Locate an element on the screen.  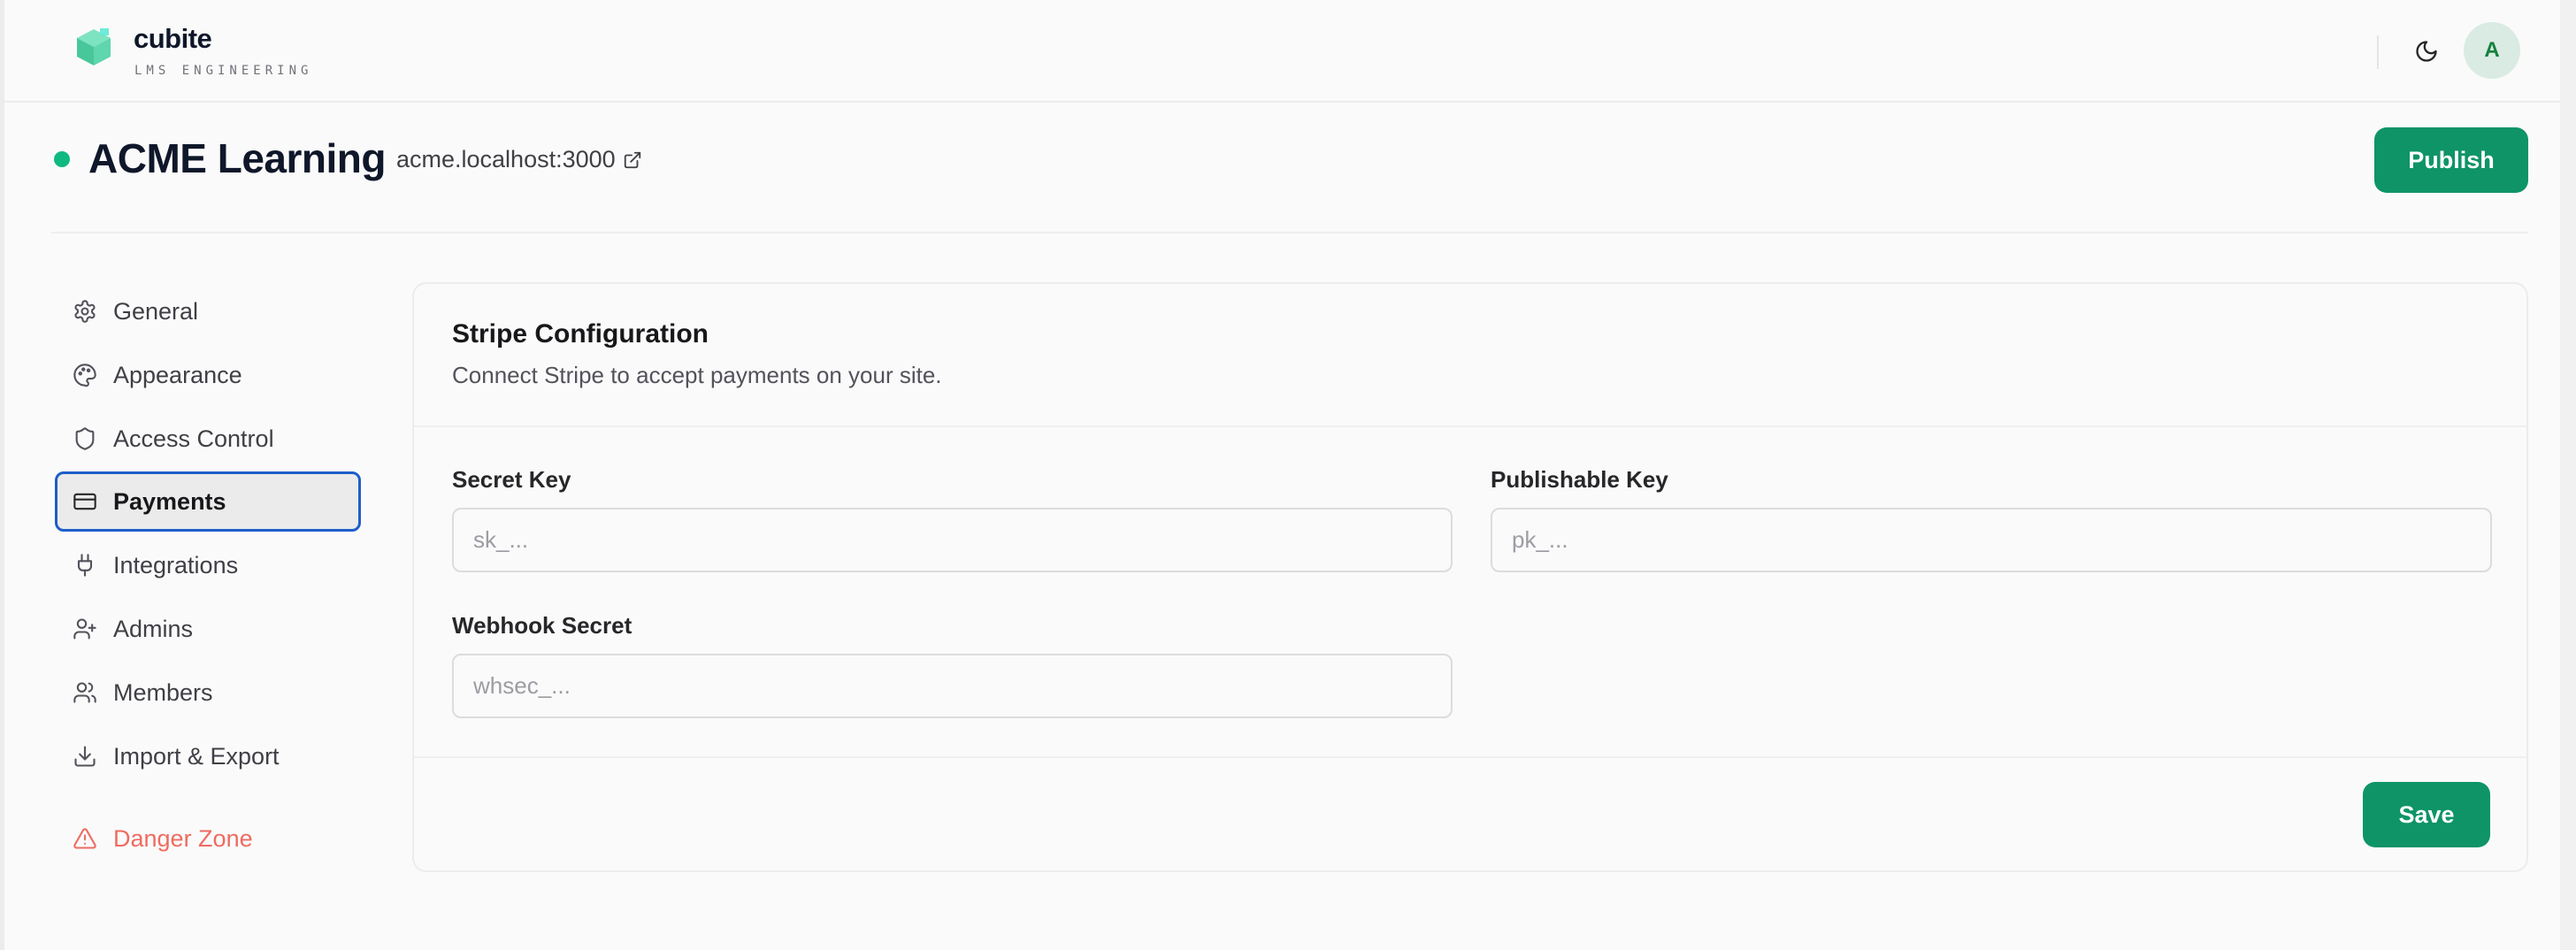
sidebar-item-label: Members is located at coordinates (163, 692).